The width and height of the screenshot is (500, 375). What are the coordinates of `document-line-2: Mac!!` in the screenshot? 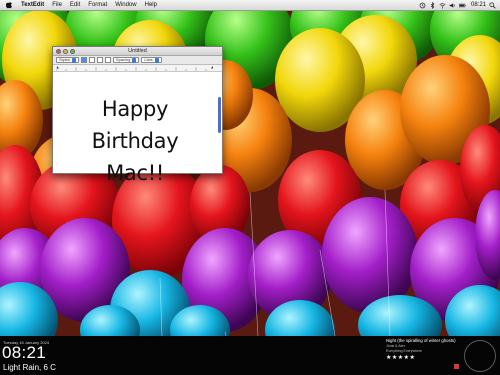 It's located at (135, 173).